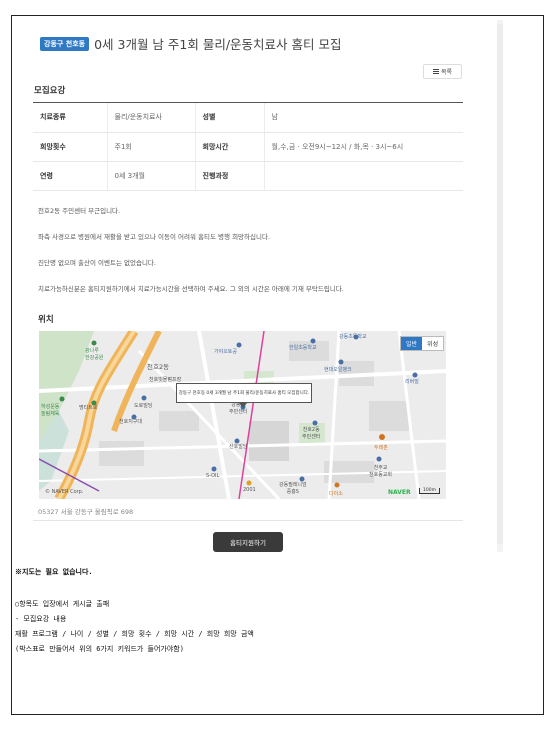 This screenshot has height=745, width=550. What do you see at coordinates (244, 395) in the screenshot?
I see `map-info-popup: 강동구 천호동 0세 3개월 남 주1회 물리/운동치료사 홈티 모집합니다.` at bounding box center [244, 395].